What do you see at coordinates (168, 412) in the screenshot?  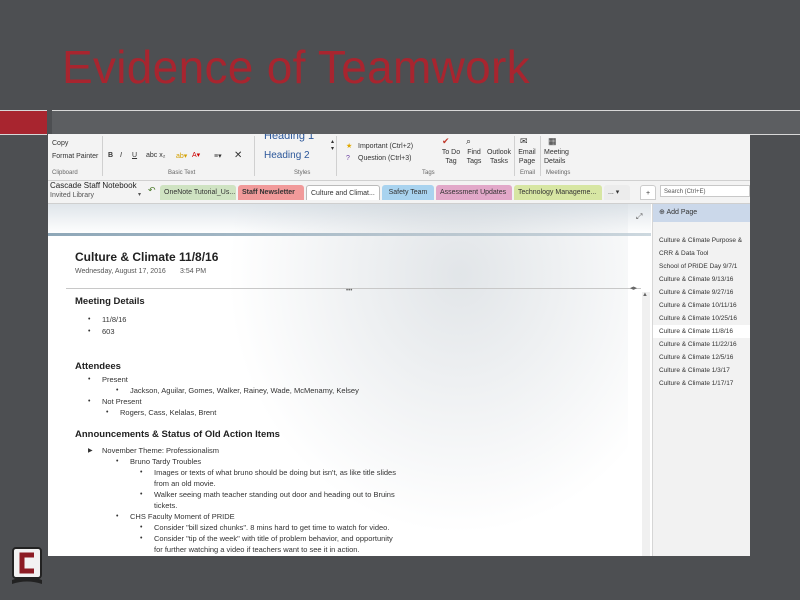 I see `not-present-list: Rogers, Cass, Kelalas, Brent` at bounding box center [168, 412].